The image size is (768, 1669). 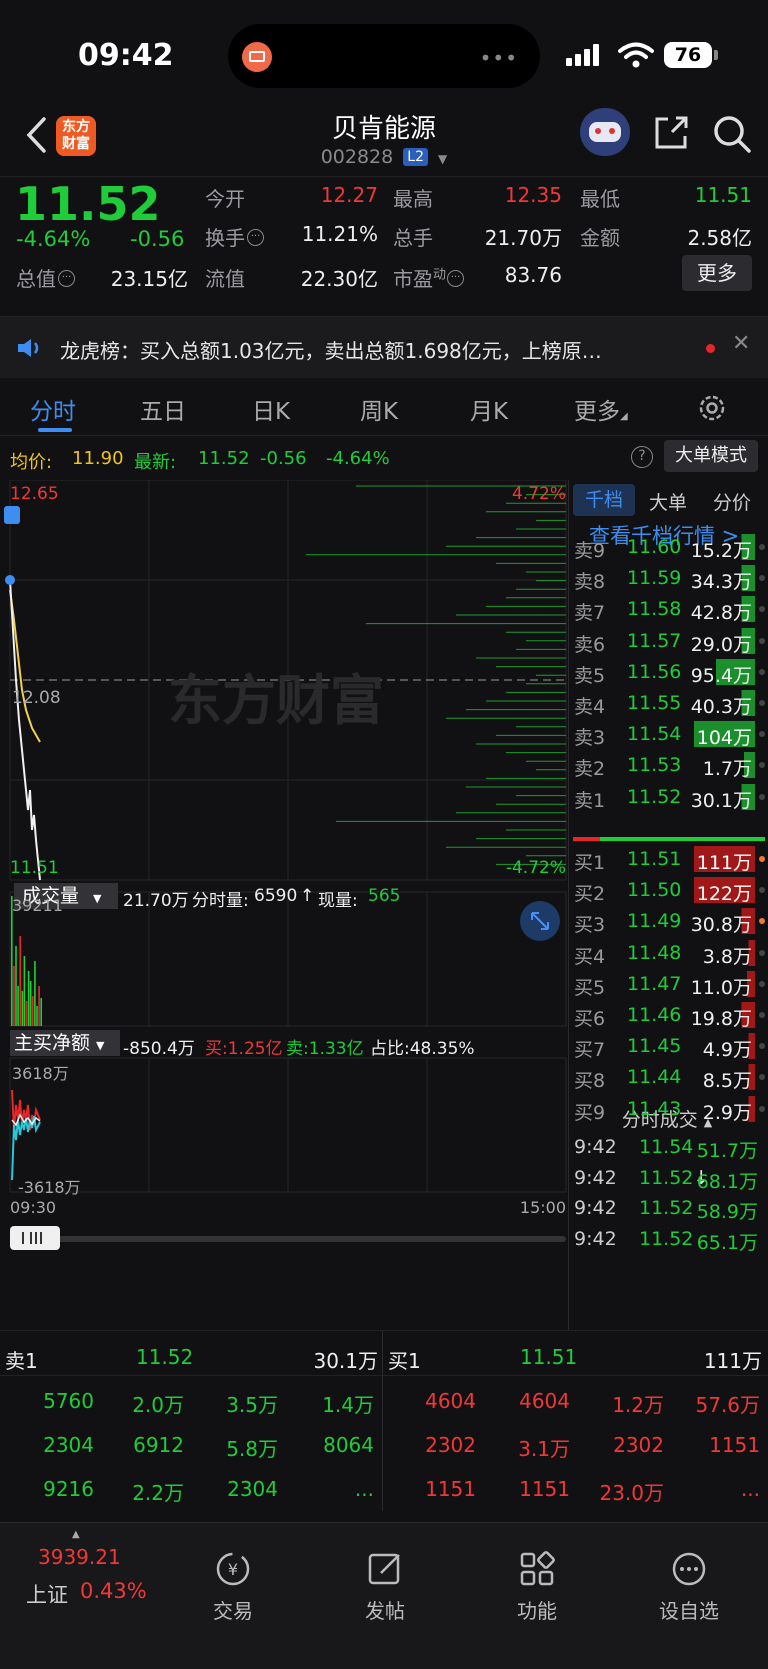 I want to click on wifi-icon, so click(x=636, y=55).